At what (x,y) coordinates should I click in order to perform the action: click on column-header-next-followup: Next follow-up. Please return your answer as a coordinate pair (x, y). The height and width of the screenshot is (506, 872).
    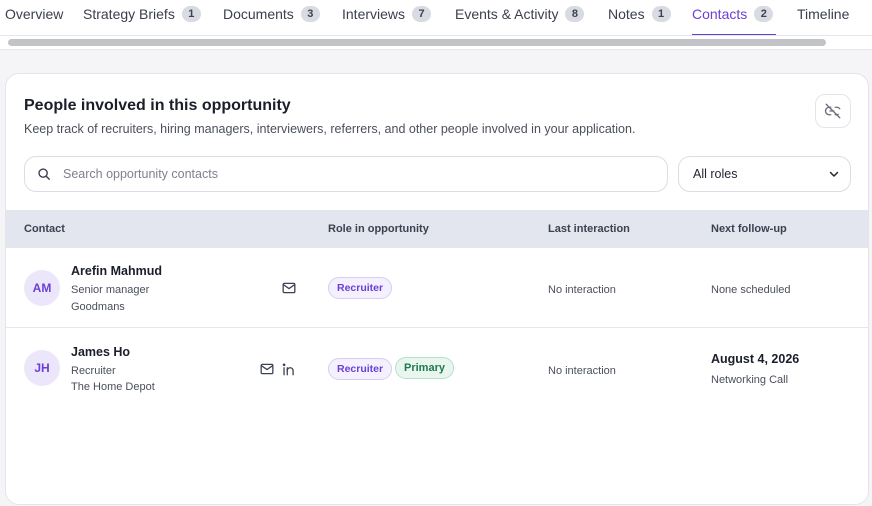
    Looking at the image, I should click on (749, 229).